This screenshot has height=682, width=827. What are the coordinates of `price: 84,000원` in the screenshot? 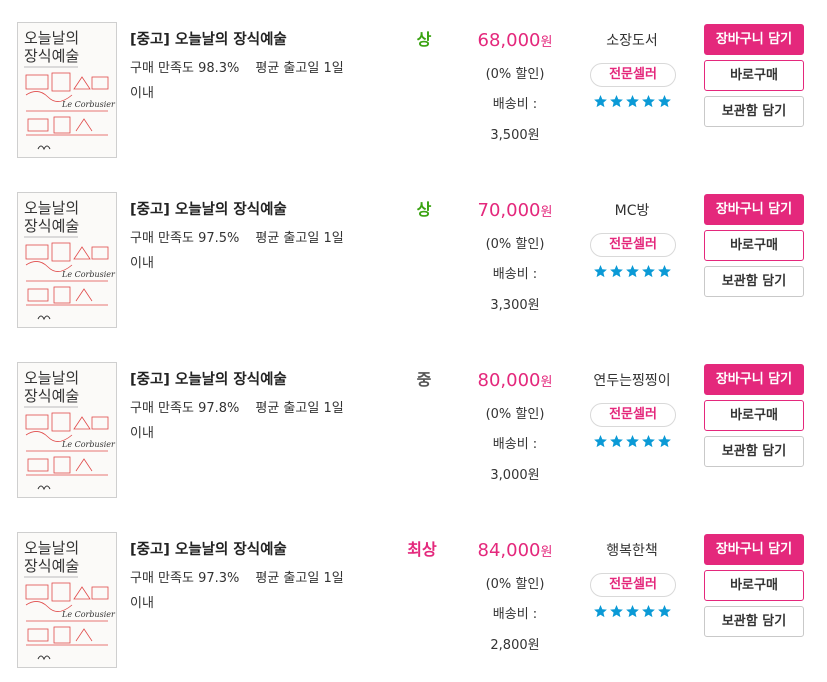 It's located at (515, 550).